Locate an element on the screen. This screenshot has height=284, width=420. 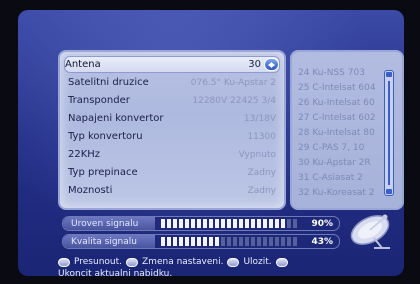
setting-value: 12280V 22425 3/4 is located at coordinates (234, 100).